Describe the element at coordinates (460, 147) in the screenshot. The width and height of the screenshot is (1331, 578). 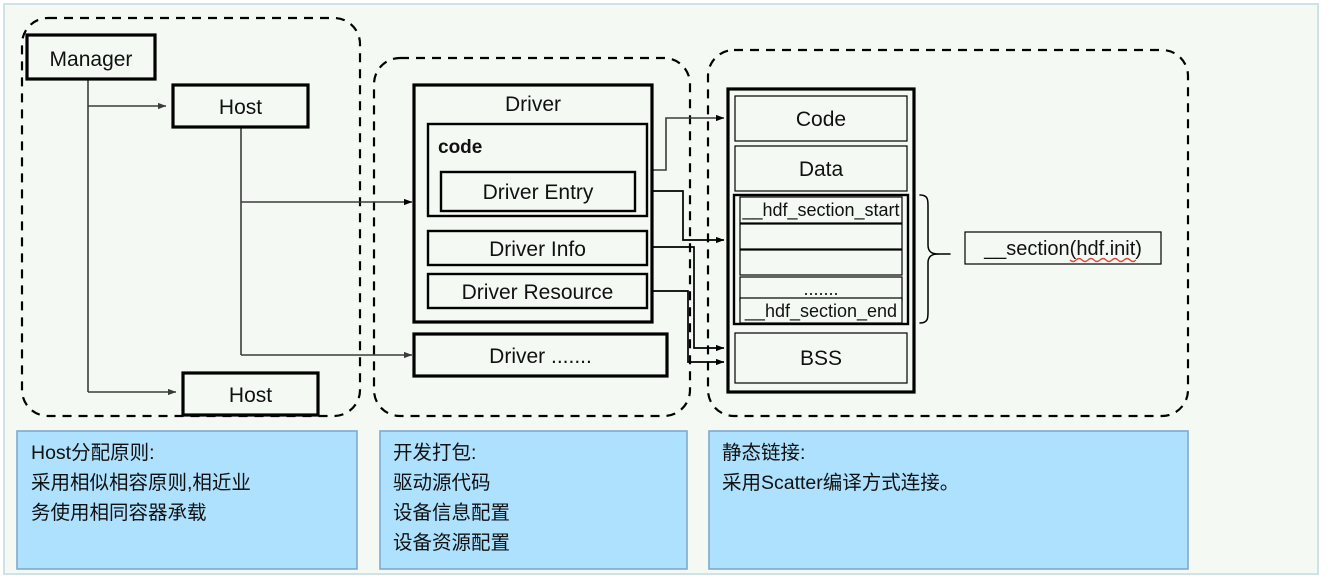
I see `code-group-label: code` at that location.